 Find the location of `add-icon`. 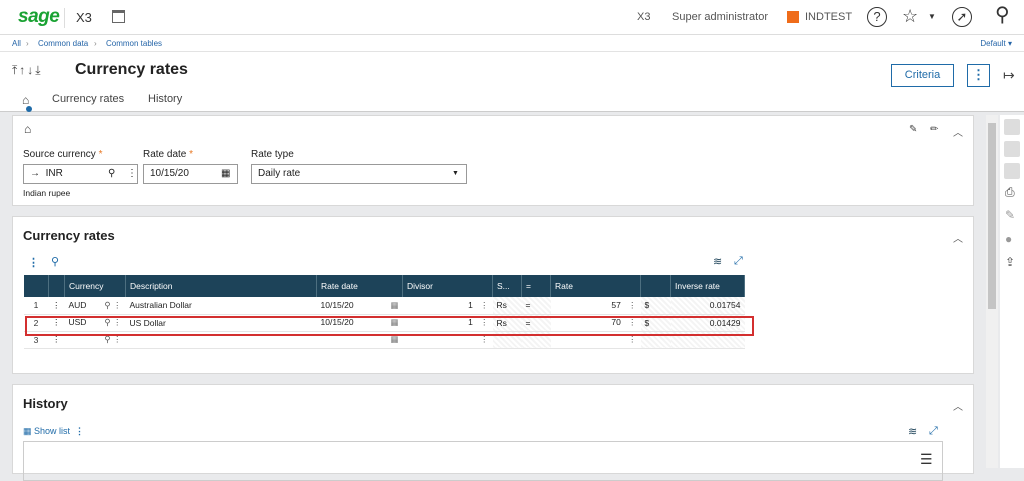

add-icon is located at coordinates (1012, 127).